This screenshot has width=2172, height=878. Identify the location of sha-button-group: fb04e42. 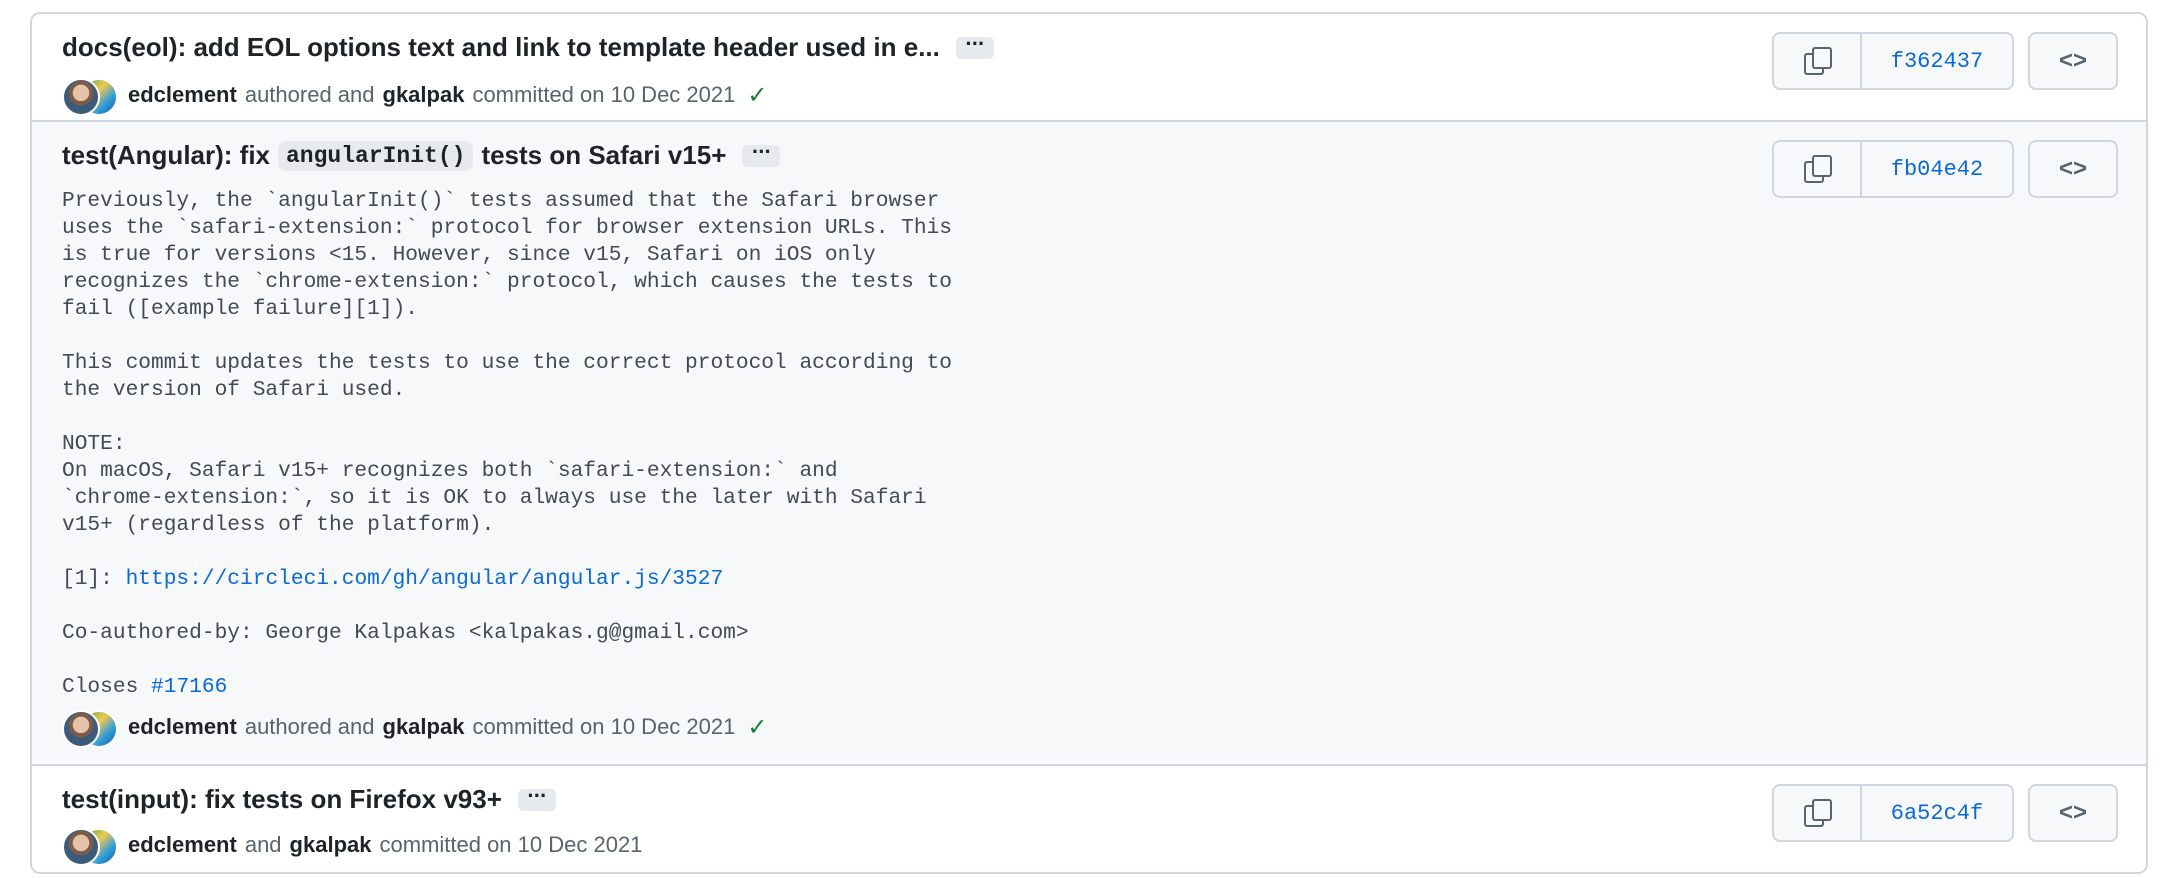
(1893, 169).